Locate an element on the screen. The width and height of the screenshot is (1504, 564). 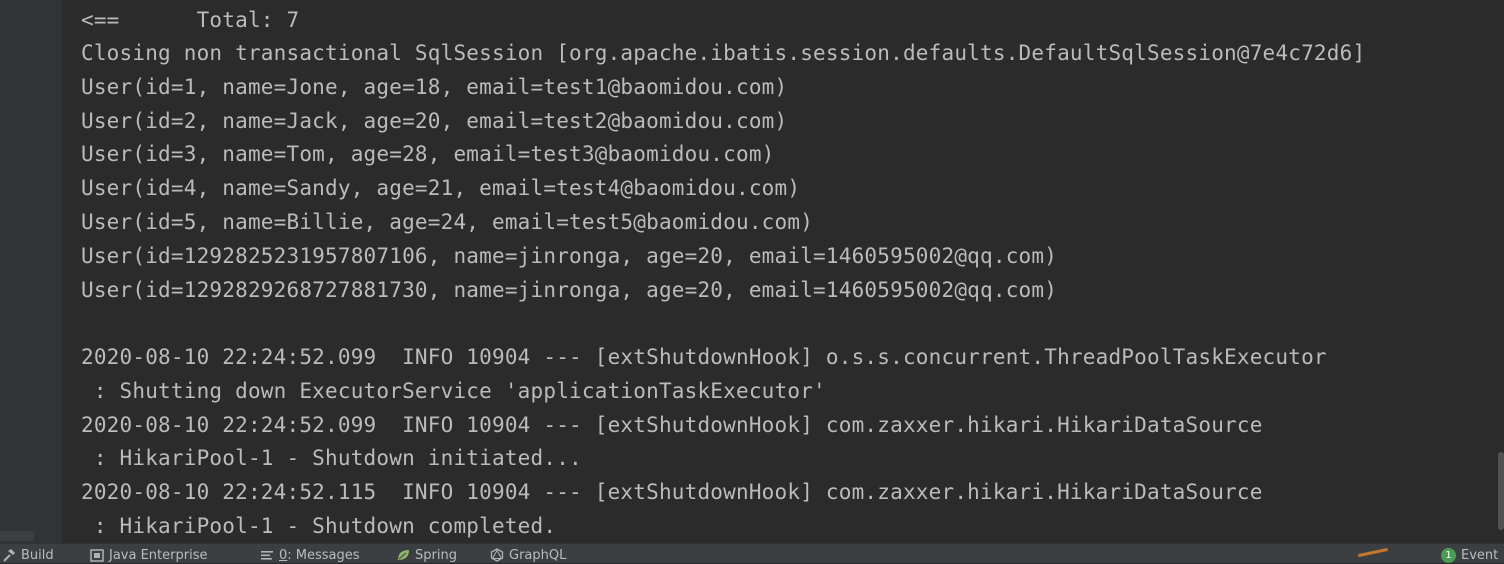
java-enterprise-label: Java Enterprise is located at coordinates (158, 555).